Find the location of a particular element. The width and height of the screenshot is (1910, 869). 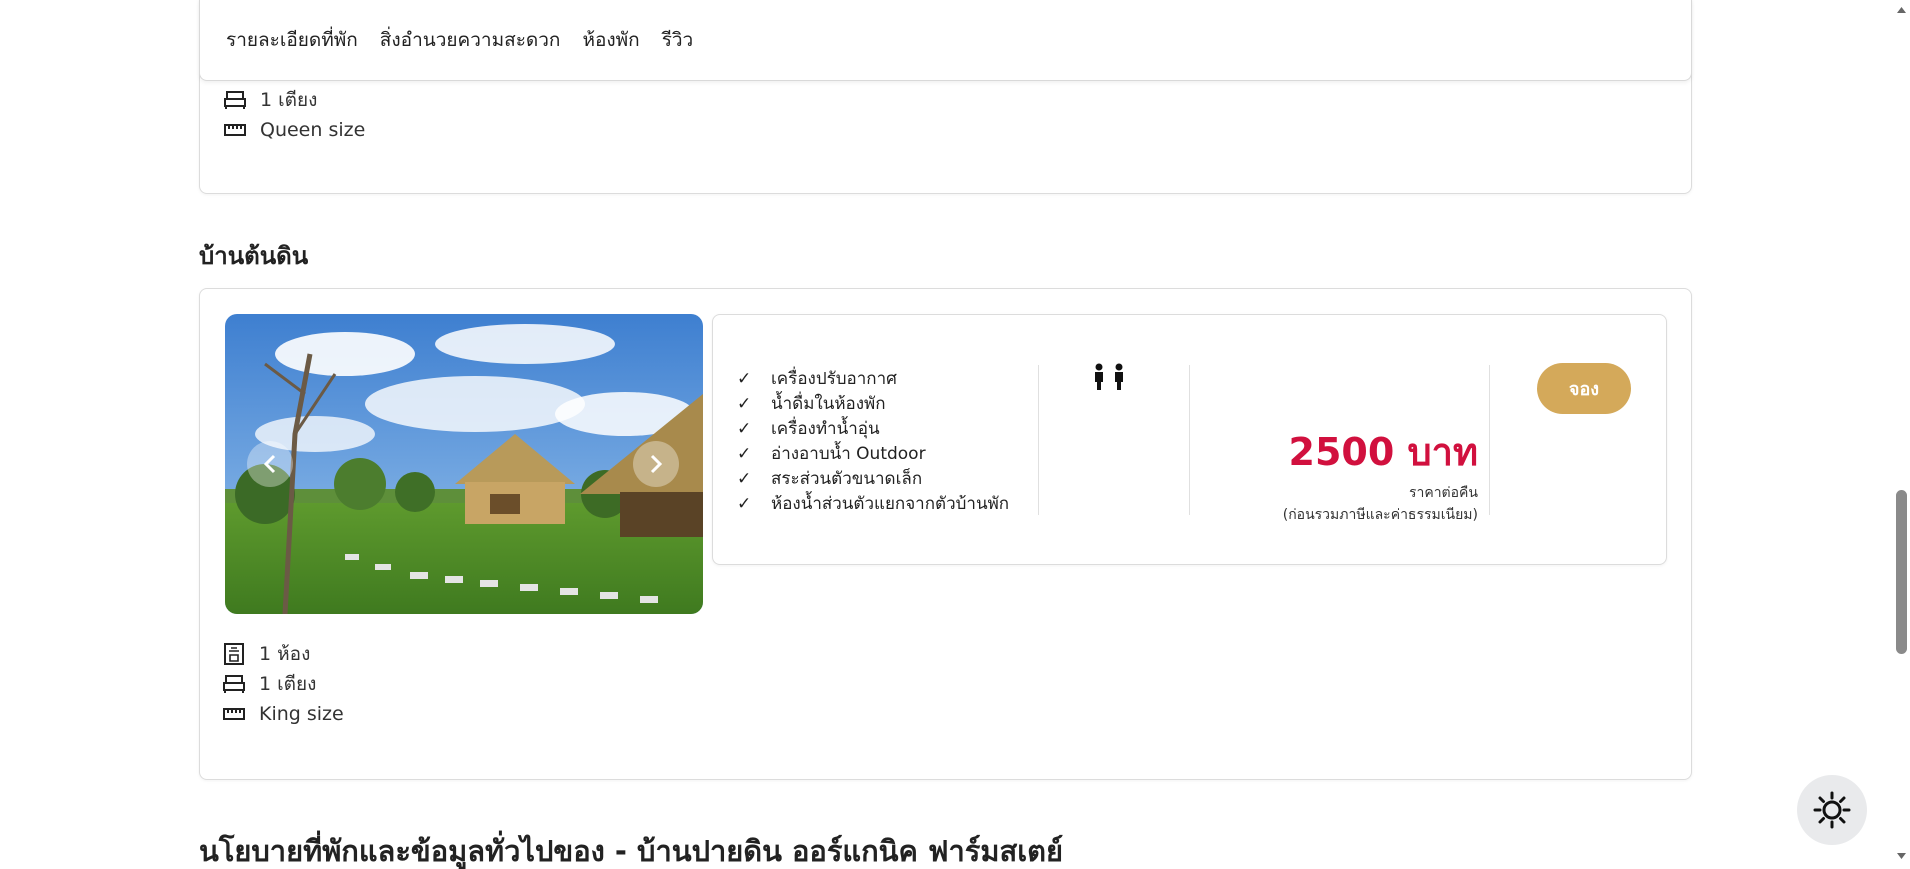

tab-reviews: รีวิว is located at coordinates (678, 40).